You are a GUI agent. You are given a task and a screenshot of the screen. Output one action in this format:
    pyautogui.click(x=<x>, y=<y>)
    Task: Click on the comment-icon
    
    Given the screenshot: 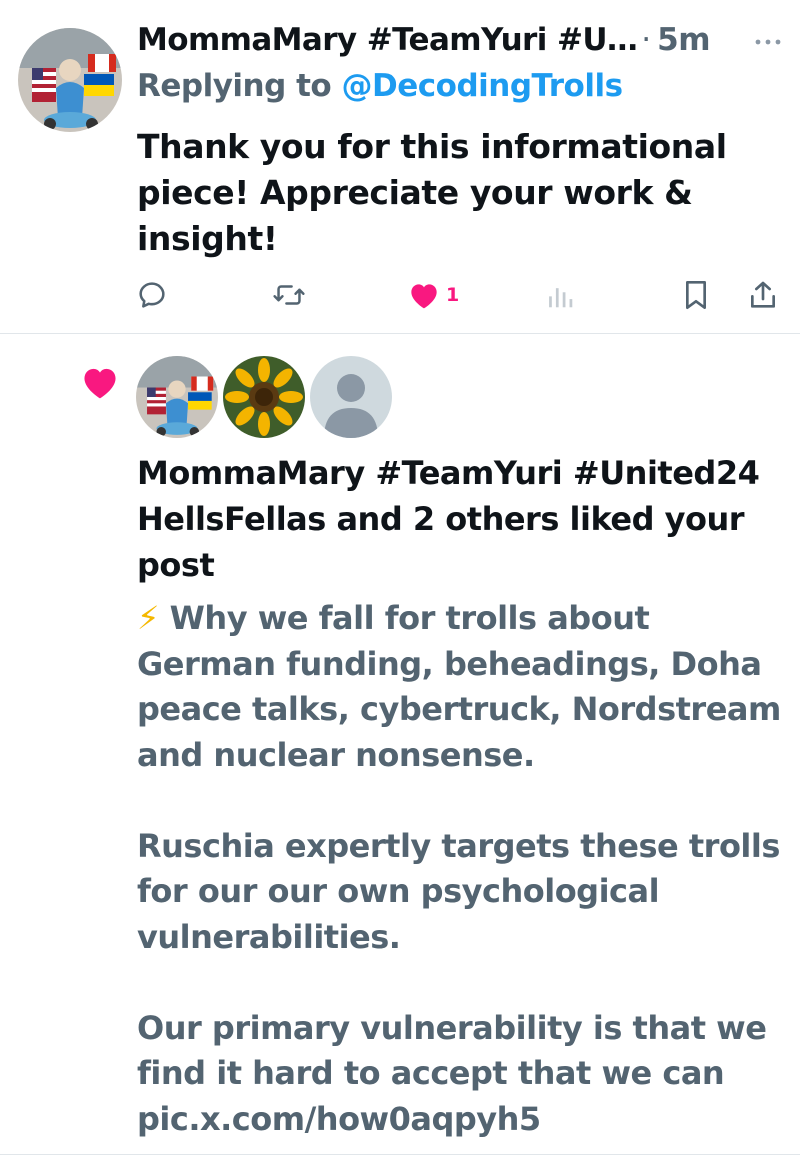 What is the action you would take?
    pyautogui.click(x=152, y=295)
    